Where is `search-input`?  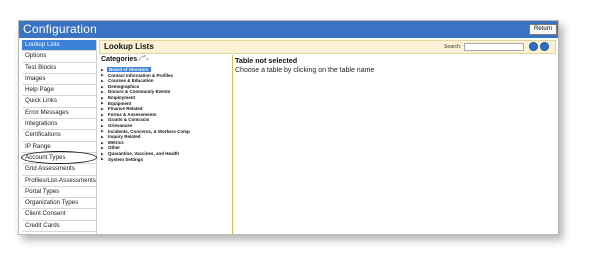
search-input is located at coordinates (494, 47).